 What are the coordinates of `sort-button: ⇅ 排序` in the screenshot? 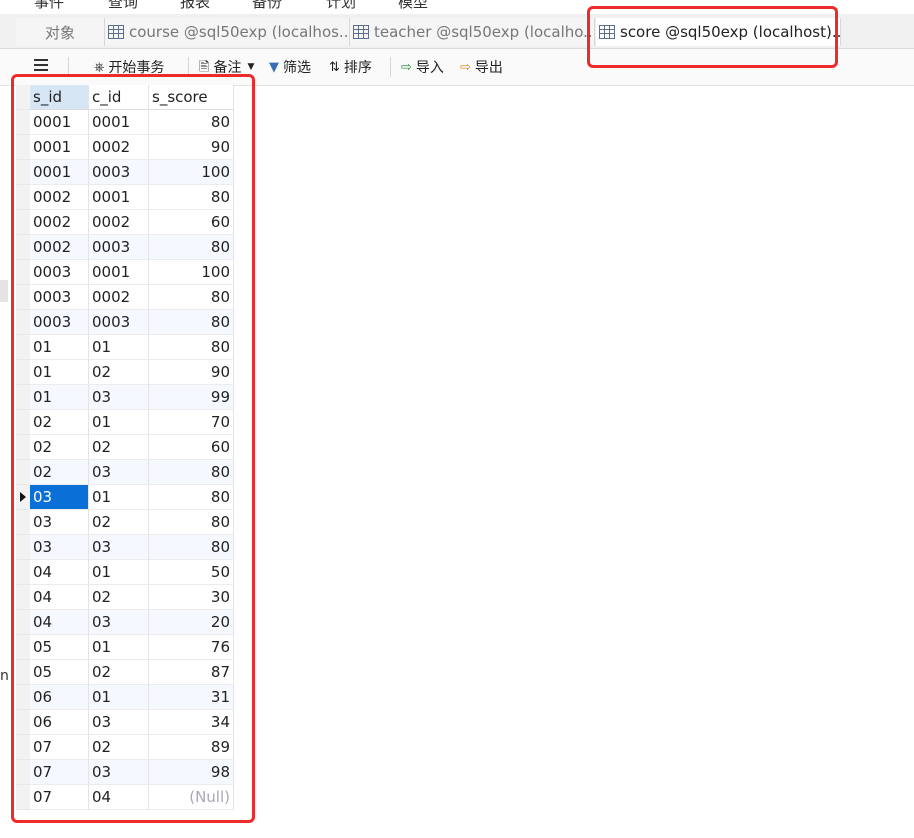 It's located at (350, 67).